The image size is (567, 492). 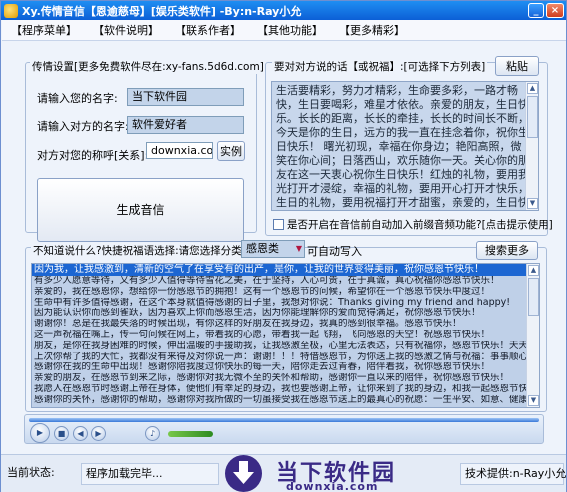 I want to click on auto-write-label: 可自动写入, so click(x=334, y=251).